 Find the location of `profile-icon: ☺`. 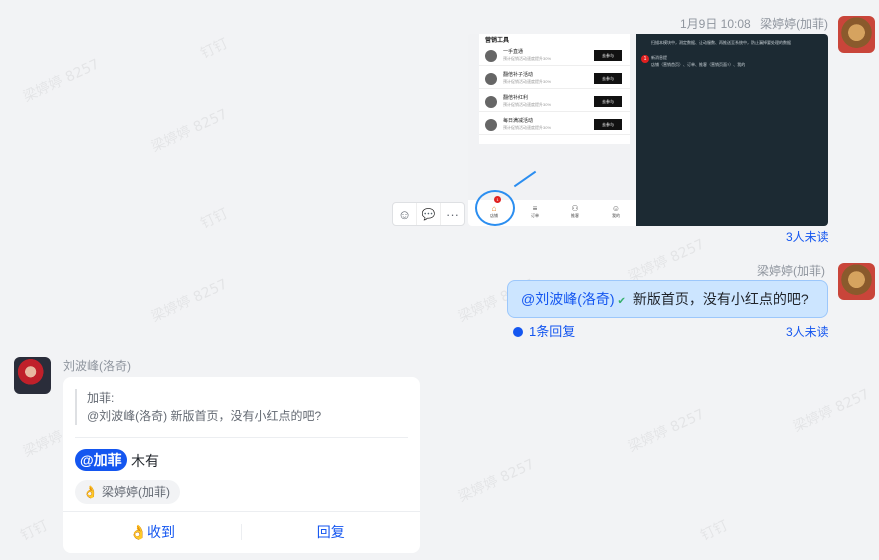

profile-icon: ☺ is located at coordinates (616, 208).